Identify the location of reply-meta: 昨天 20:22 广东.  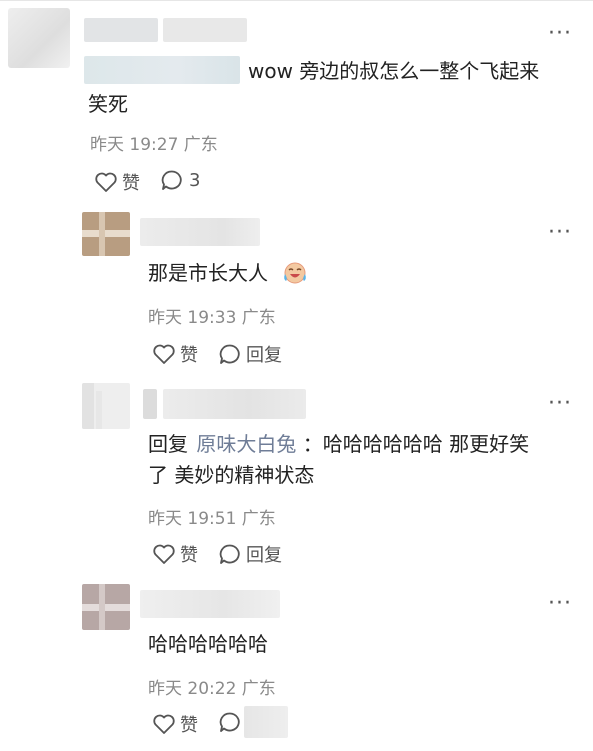
(212, 689).